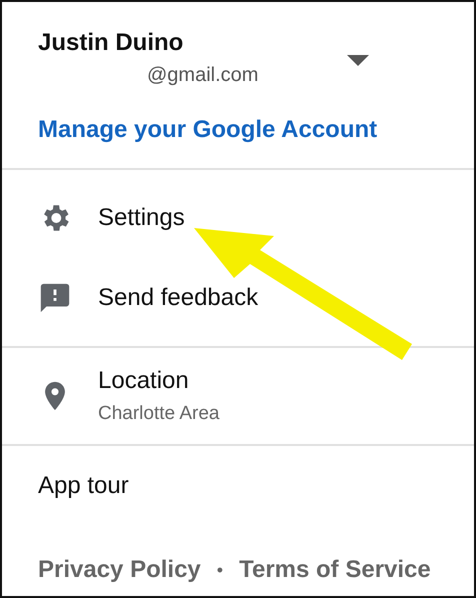 This screenshot has height=598, width=476. I want to click on dropdown-caret-icon, so click(358, 60).